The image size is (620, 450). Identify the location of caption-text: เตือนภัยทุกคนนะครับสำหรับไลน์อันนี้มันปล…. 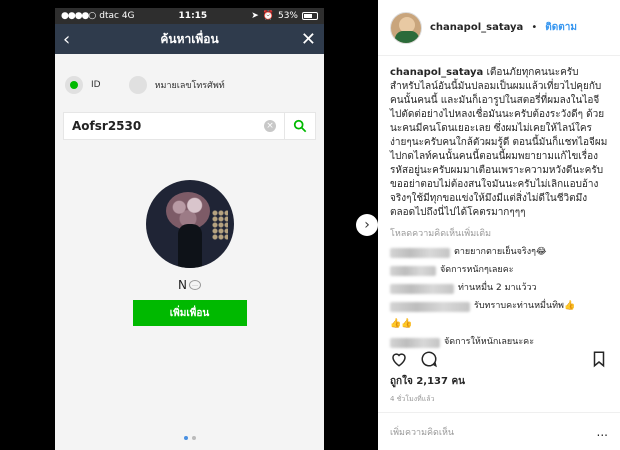
(499, 142).